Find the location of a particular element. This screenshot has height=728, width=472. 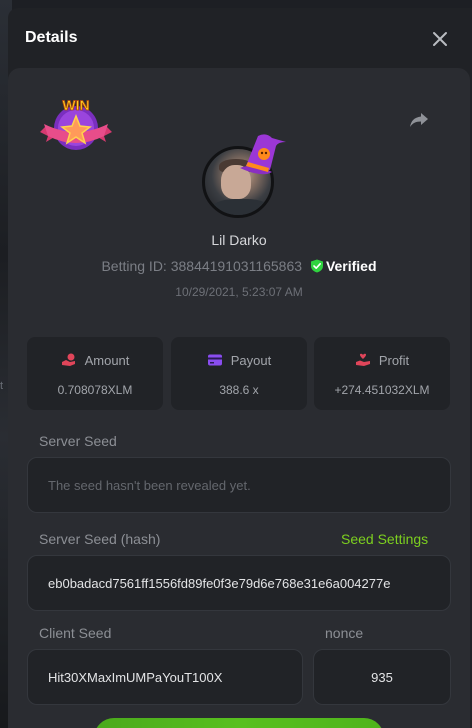

win-badge-icon: WIN is located at coordinates (76, 123).